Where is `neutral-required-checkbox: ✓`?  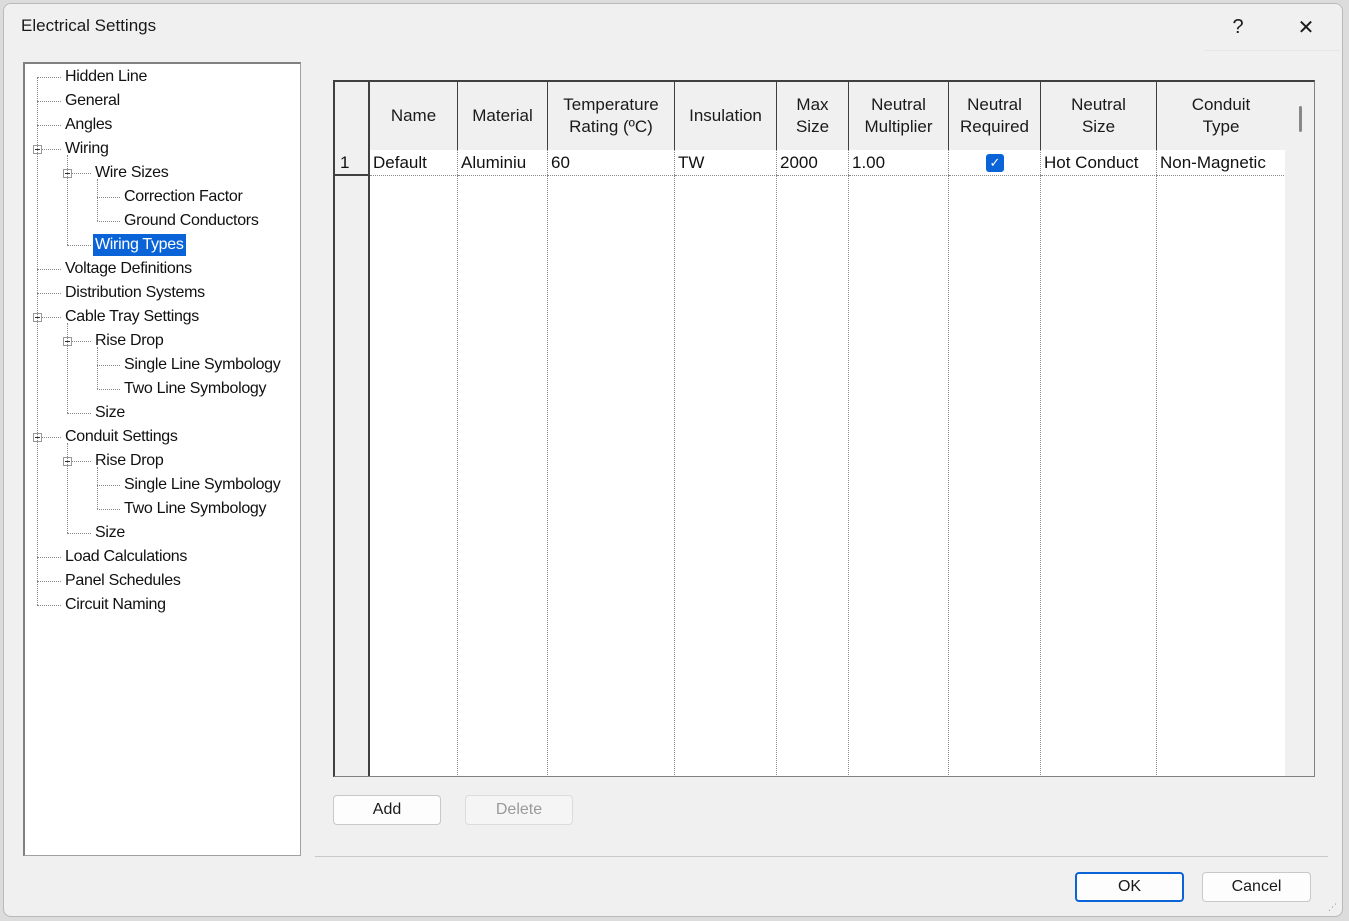 neutral-required-checkbox: ✓ is located at coordinates (995, 163).